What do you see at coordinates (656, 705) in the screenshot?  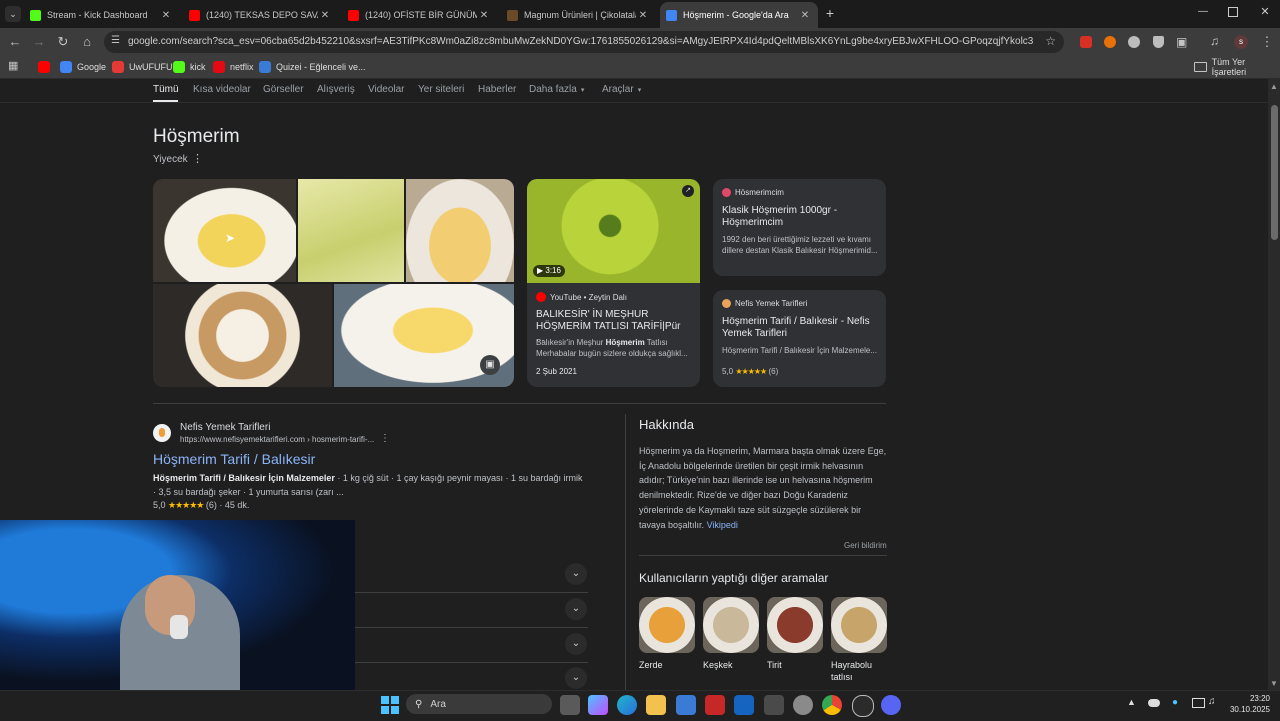 I see `file-explorer-icon` at bounding box center [656, 705].